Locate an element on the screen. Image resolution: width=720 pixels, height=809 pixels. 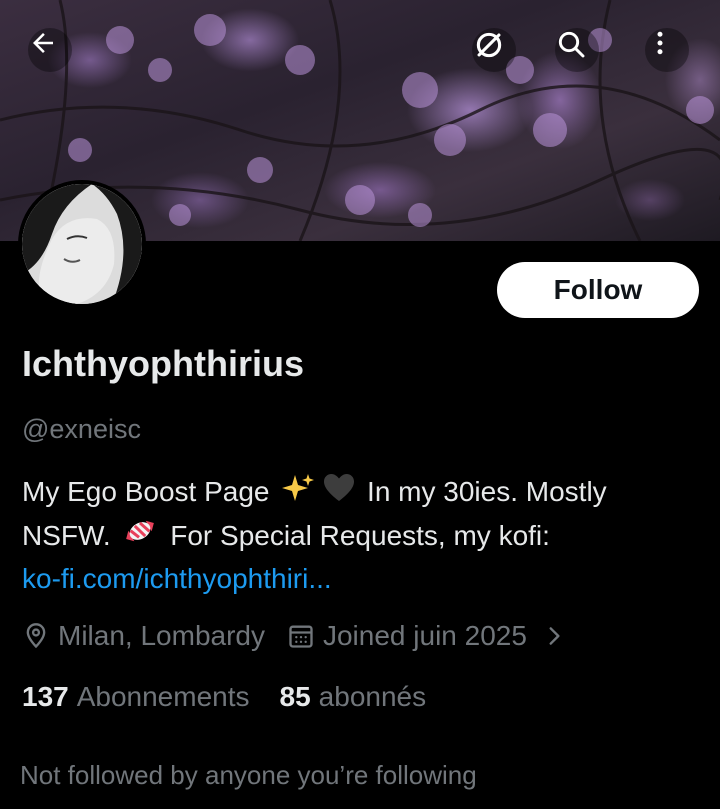
black-heart-icon is located at coordinates (339, 494).